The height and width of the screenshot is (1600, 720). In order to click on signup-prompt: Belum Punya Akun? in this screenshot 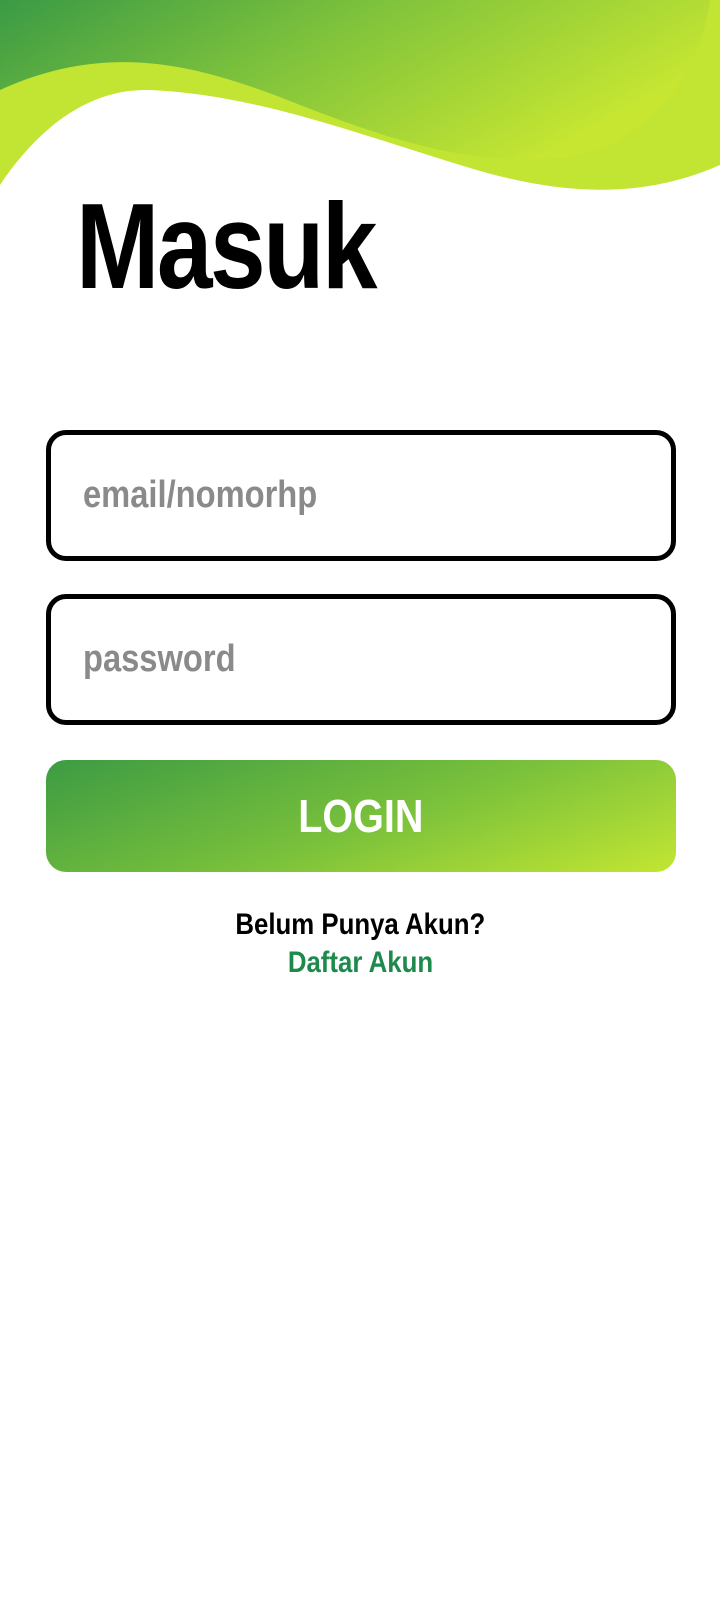, I will do `click(360, 925)`.